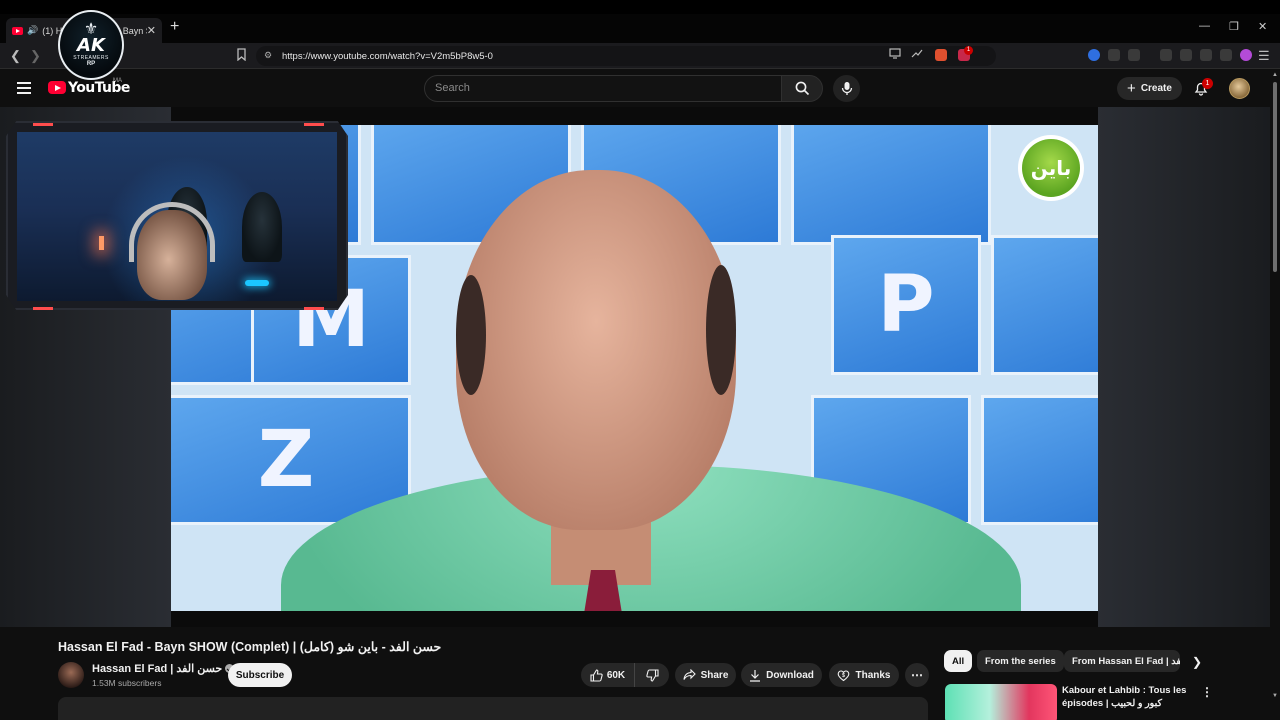  What do you see at coordinates (91, 64) in the screenshot?
I see `logo-tag-text: RP` at bounding box center [91, 64].